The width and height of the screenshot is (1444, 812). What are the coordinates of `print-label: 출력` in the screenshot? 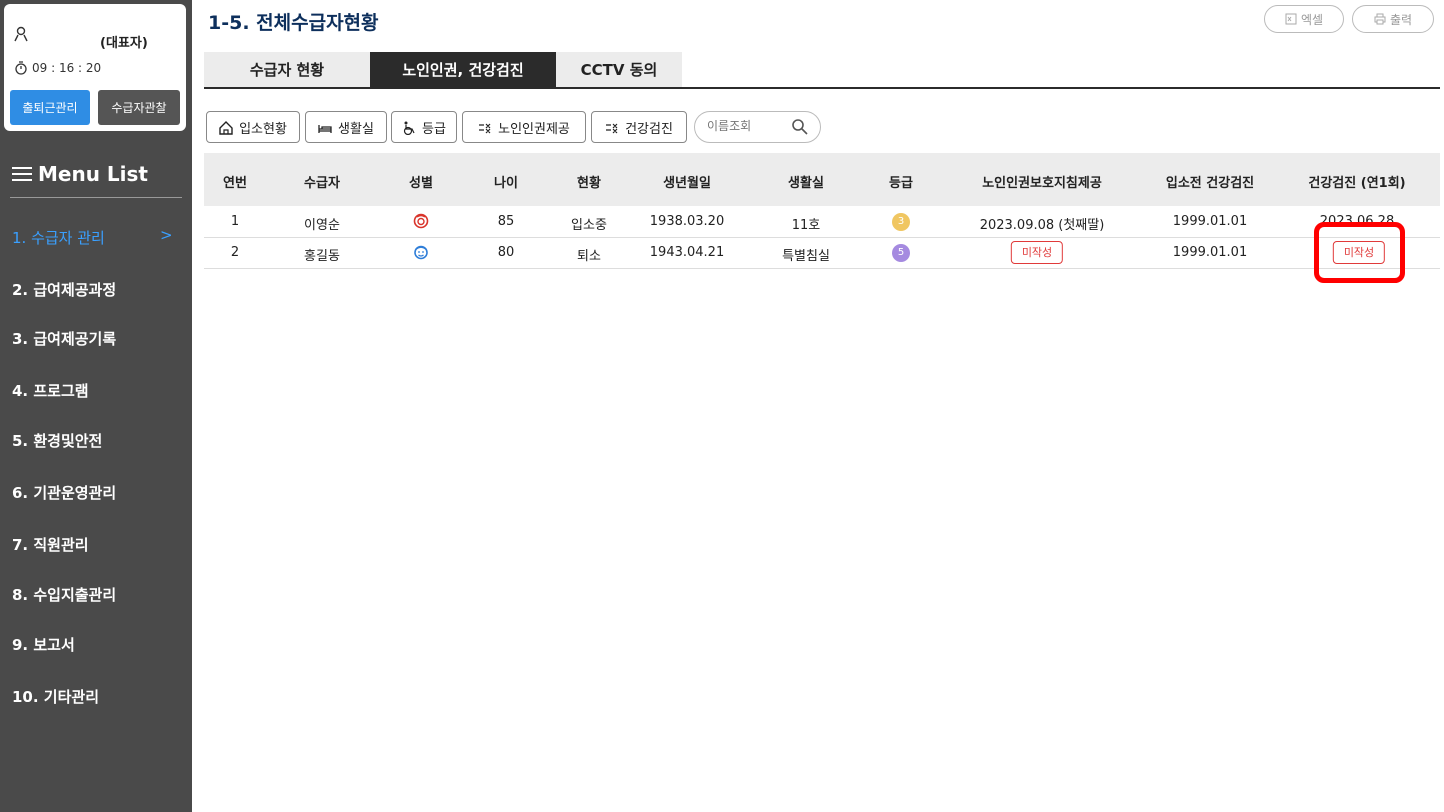 It's located at (1401, 19).